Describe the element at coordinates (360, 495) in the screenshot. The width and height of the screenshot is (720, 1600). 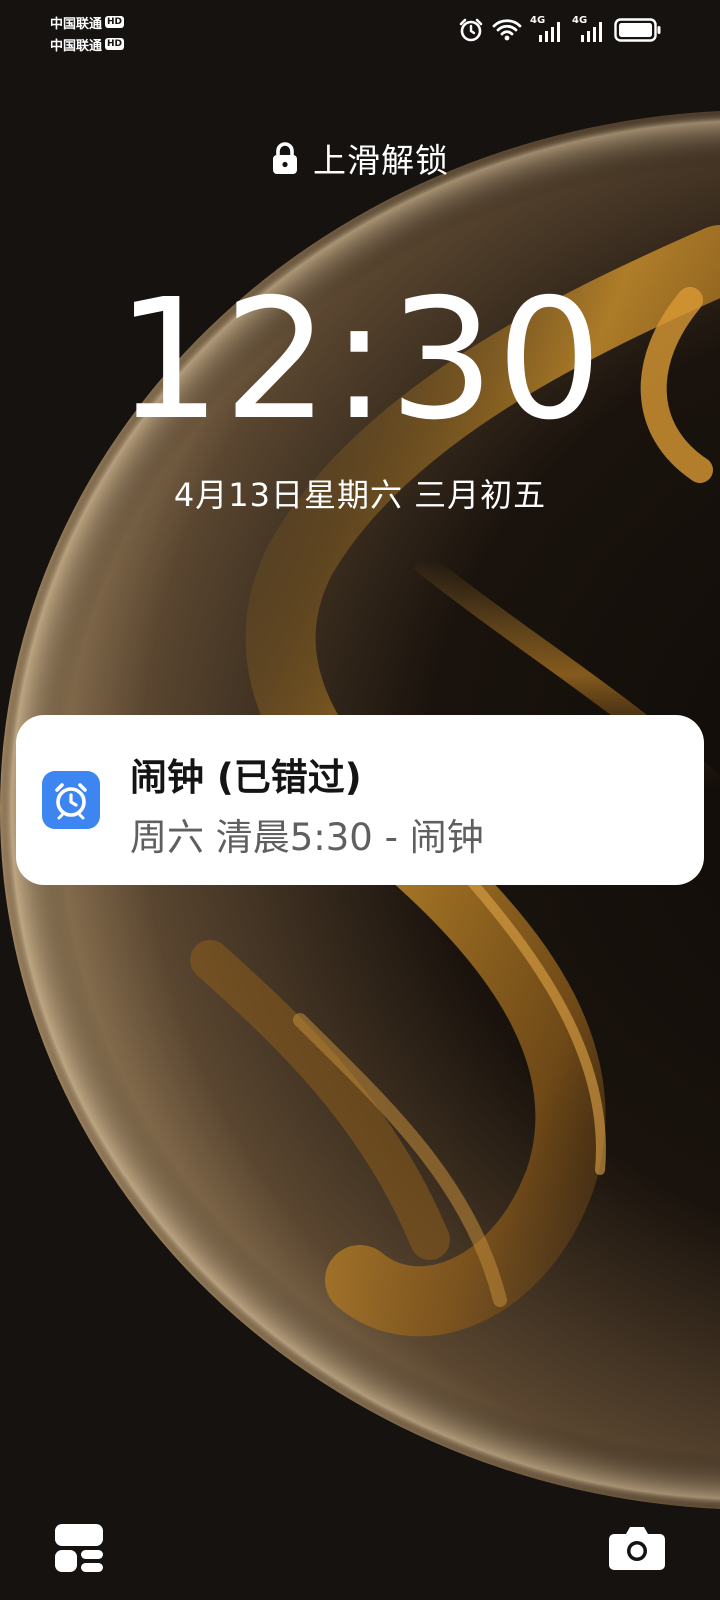
I see `lockscreen-date: 4月13日星期六 三月初五` at that location.